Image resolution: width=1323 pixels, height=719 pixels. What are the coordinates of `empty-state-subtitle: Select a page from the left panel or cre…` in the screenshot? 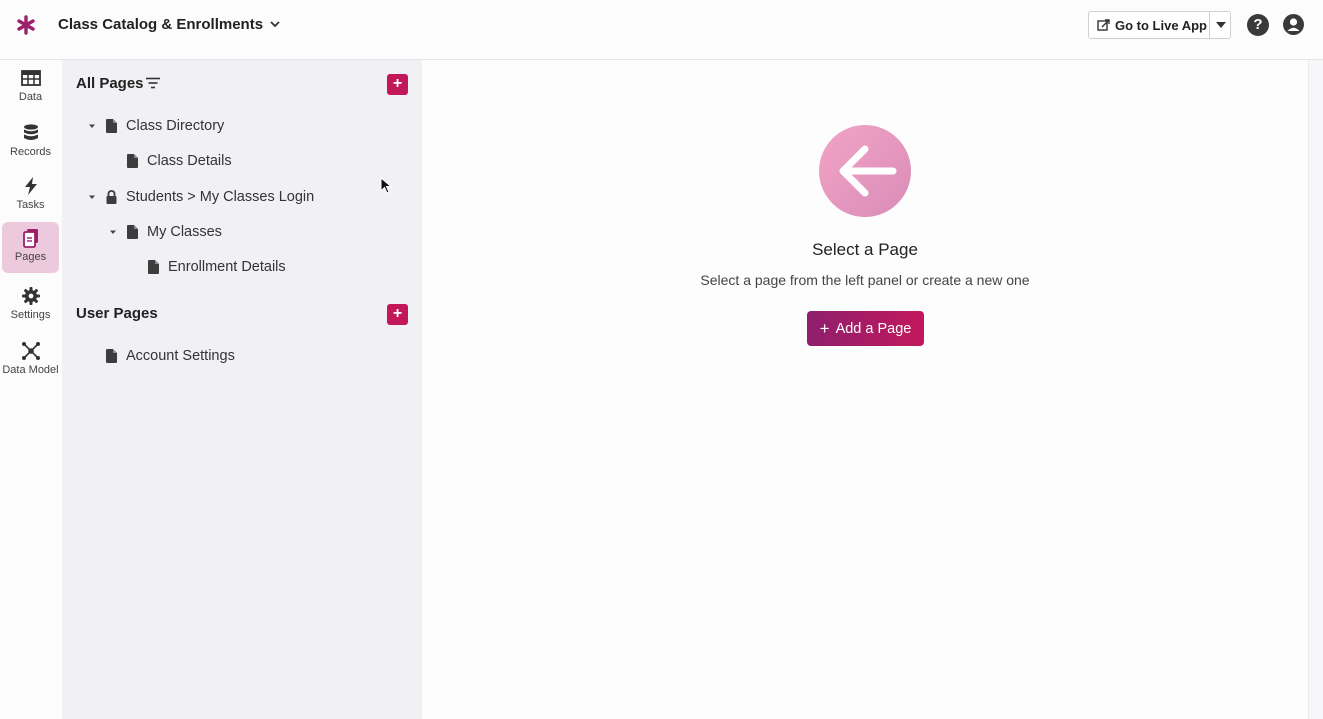 It's located at (865, 280).